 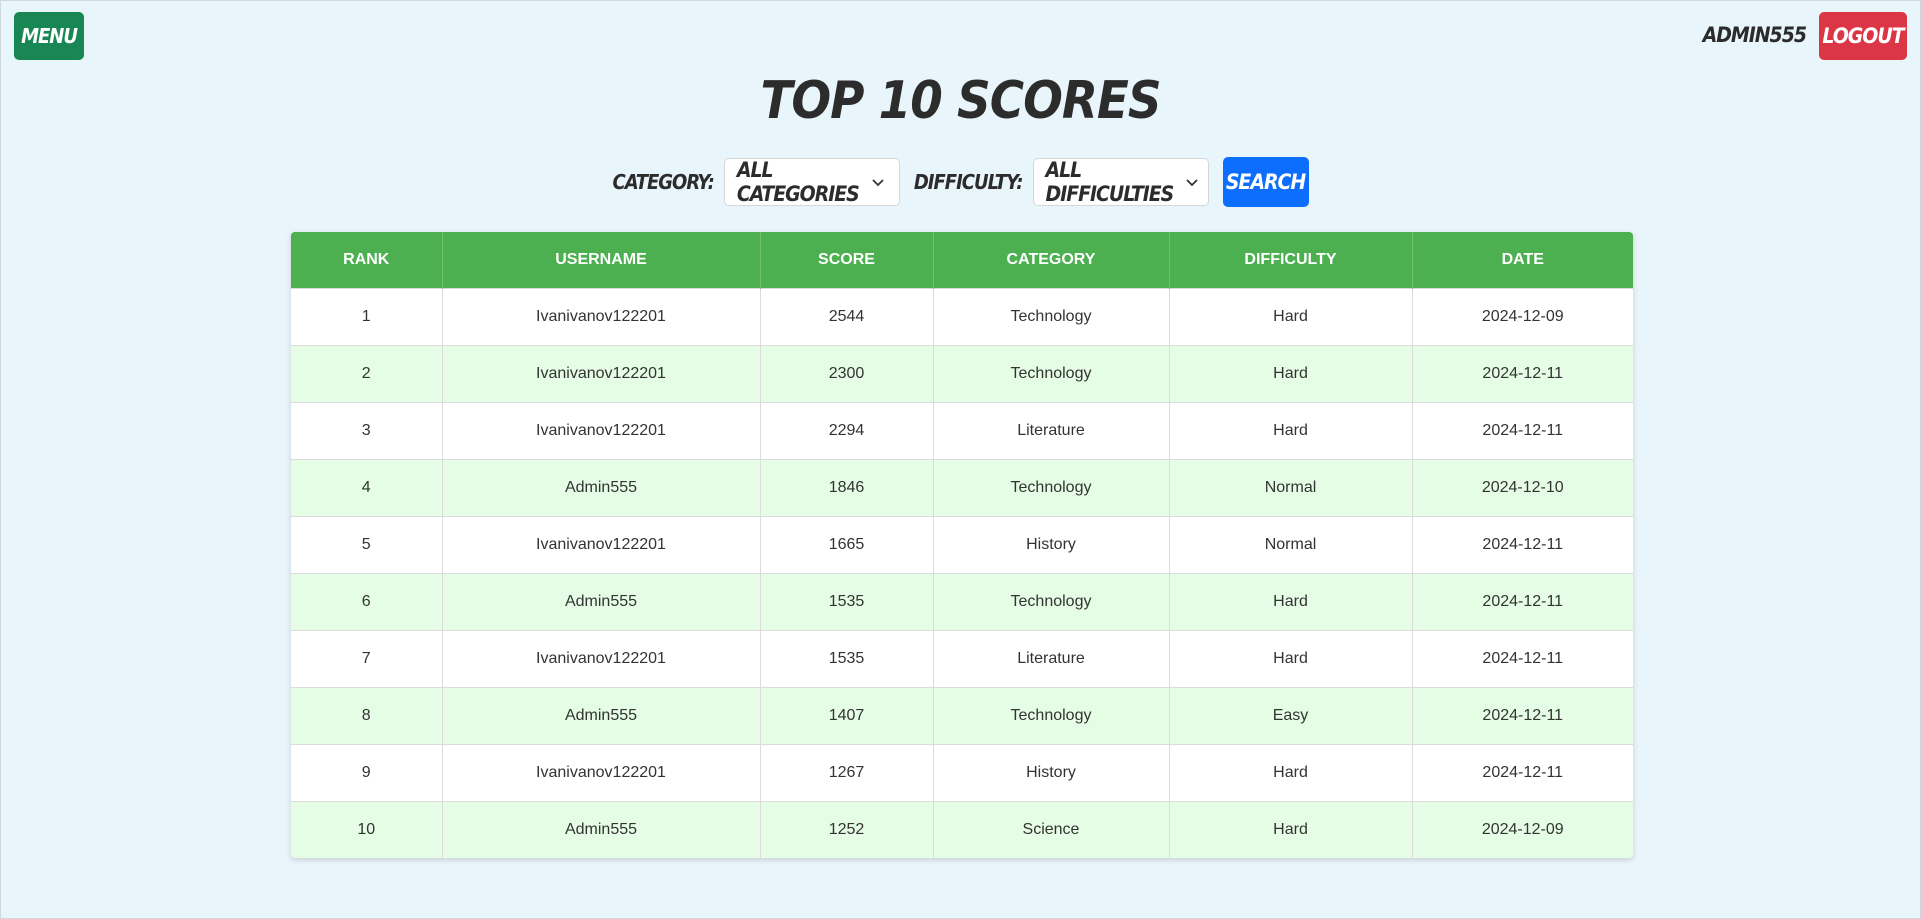 I want to click on cell-date: 2024-12-10, so click(x=1522, y=488).